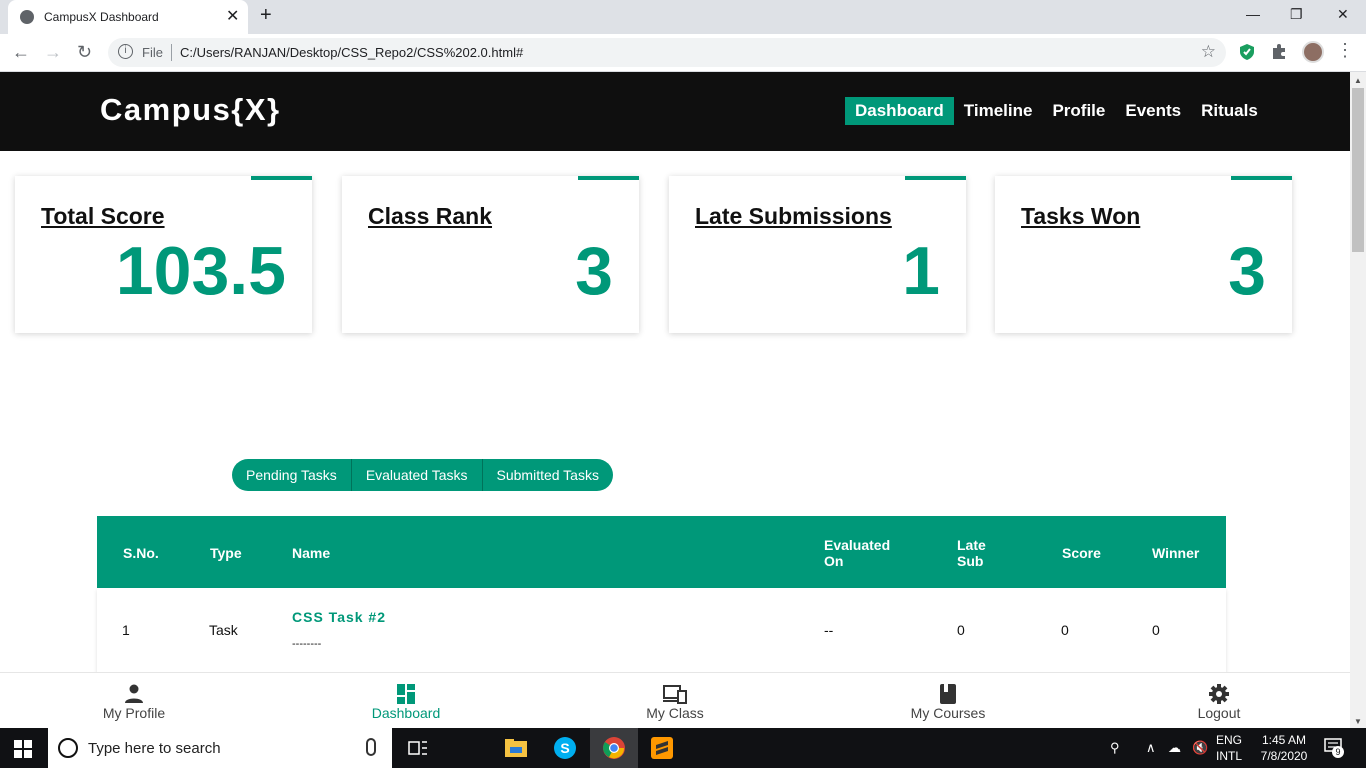 The width and height of the screenshot is (1366, 768). What do you see at coordinates (21, 52) in the screenshot?
I see `back-icon: ←` at bounding box center [21, 52].